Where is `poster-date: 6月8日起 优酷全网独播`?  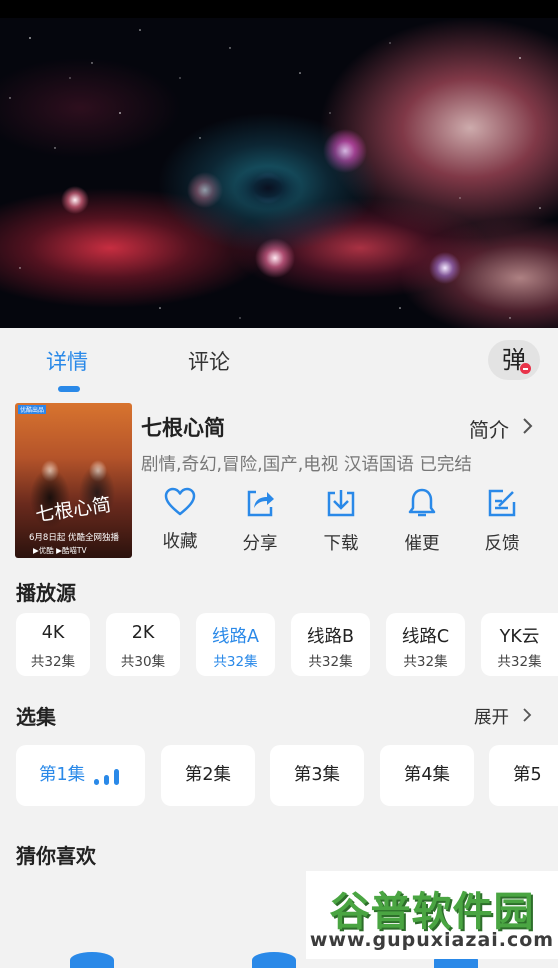 poster-date: 6月8日起 优酷全网独播 is located at coordinates (74, 538).